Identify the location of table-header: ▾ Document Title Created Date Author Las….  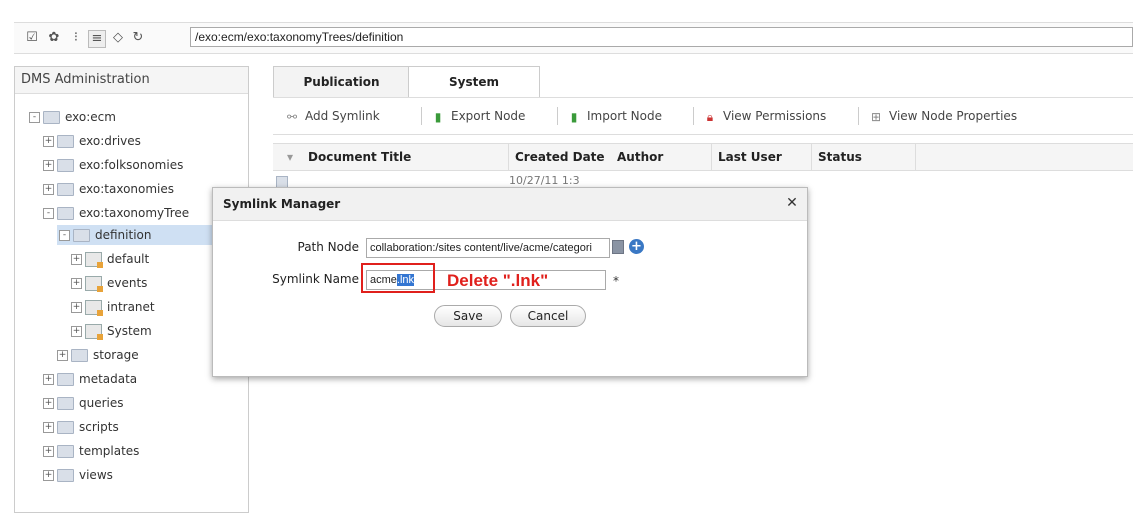
(703, 157).